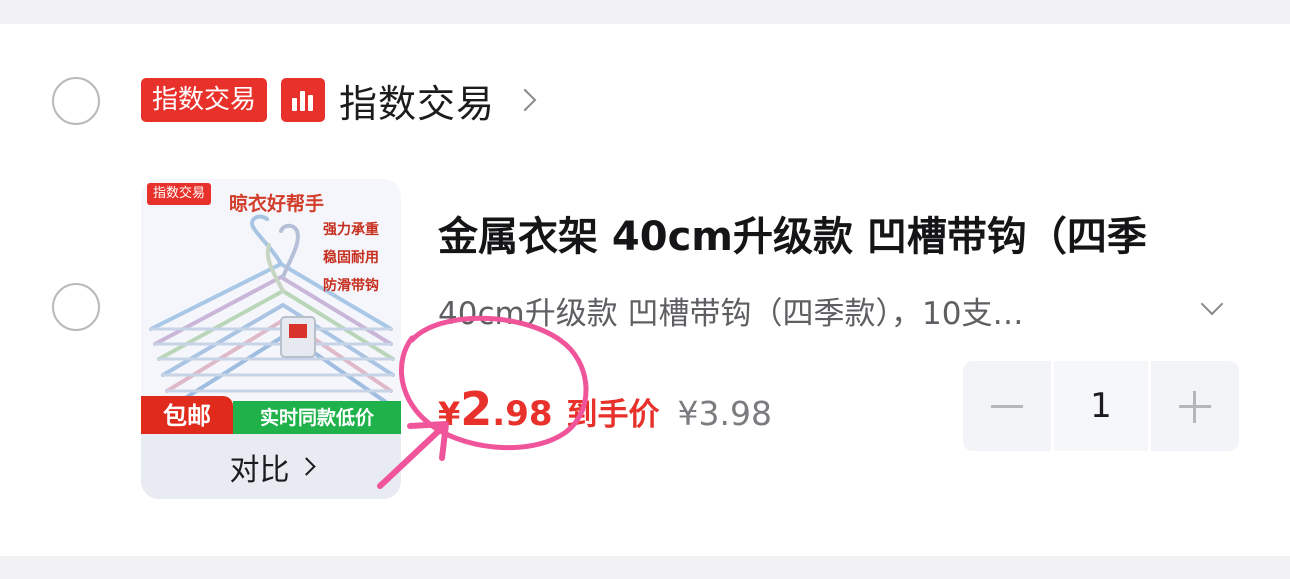 This screenshot has height=579, width=1290. I want to click on original-price: ¥3.98, so click(724, 413).